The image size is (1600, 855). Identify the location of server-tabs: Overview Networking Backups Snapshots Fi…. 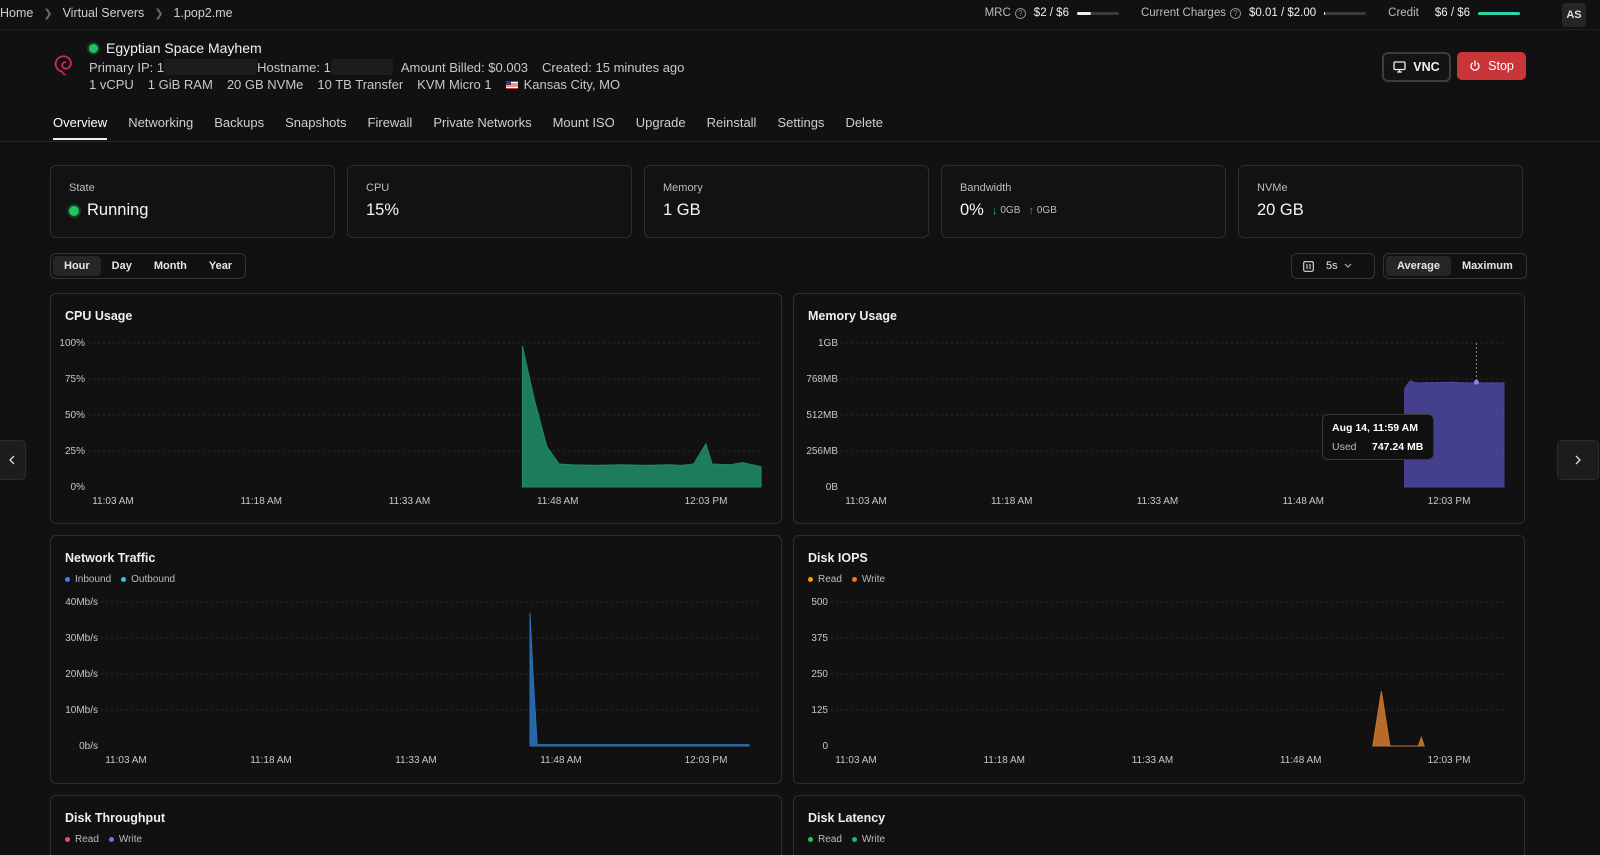
(478, 127).